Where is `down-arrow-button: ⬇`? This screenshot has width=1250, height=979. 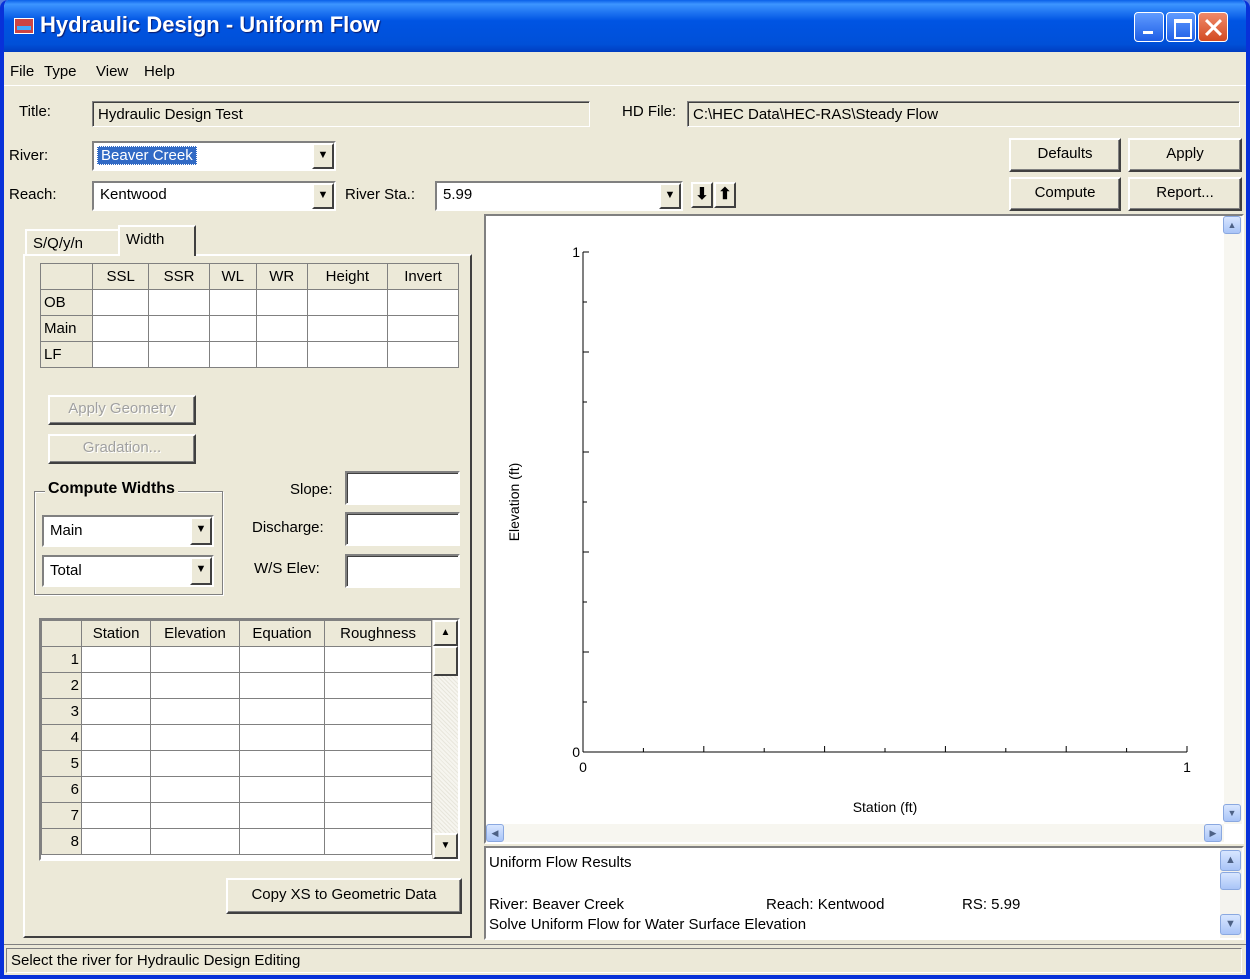
down-arrow-button: ⬇ is located at coordinates (702, 195).